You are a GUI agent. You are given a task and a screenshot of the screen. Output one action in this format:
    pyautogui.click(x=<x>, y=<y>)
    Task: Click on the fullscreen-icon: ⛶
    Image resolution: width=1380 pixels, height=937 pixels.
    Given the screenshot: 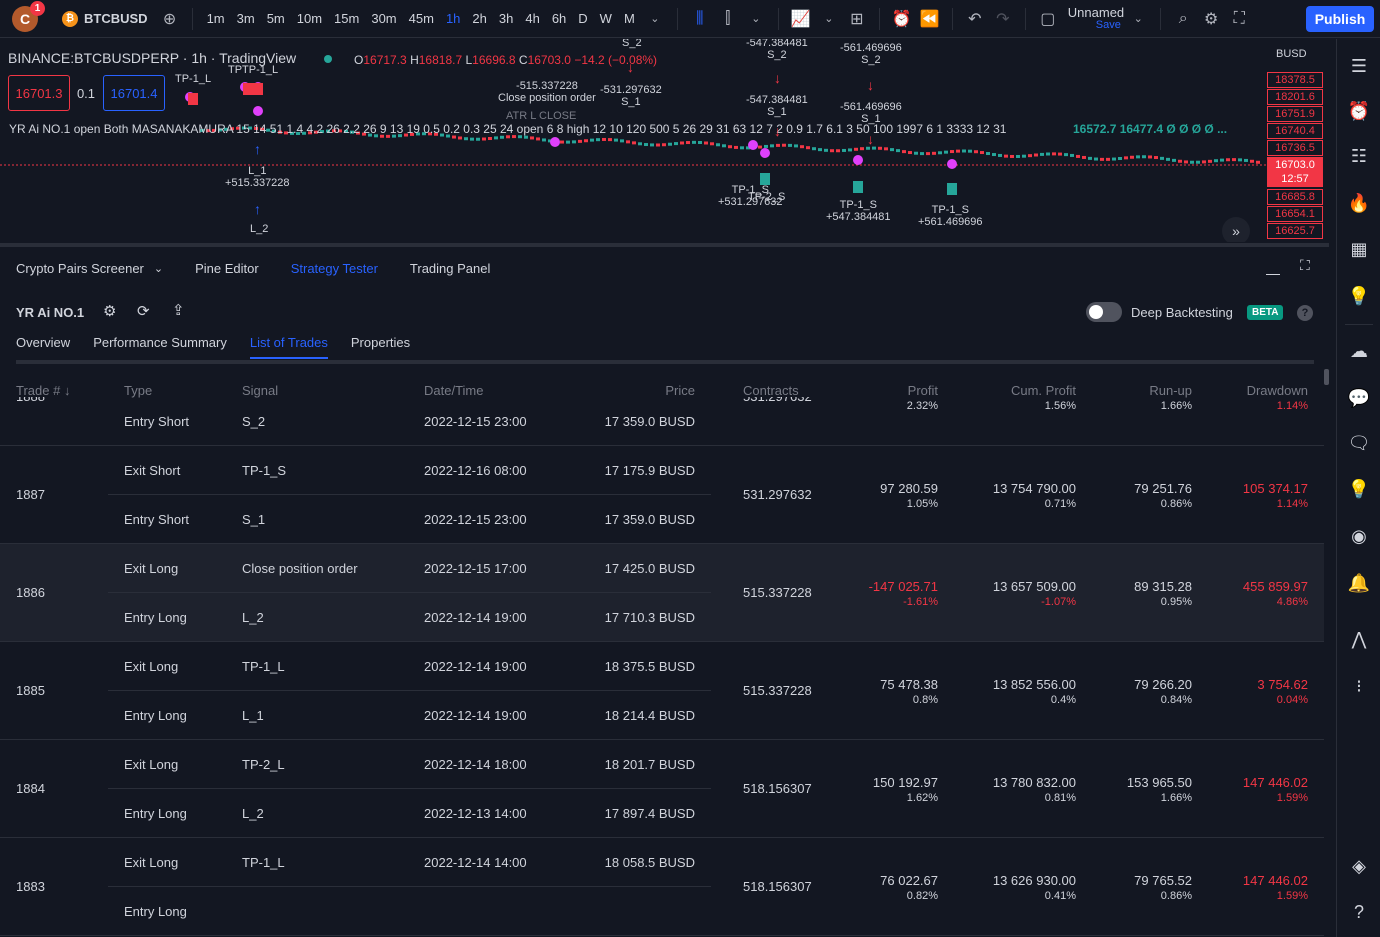 What is the action you would take?
    pyautogui.click(x=1239, y=19)
    